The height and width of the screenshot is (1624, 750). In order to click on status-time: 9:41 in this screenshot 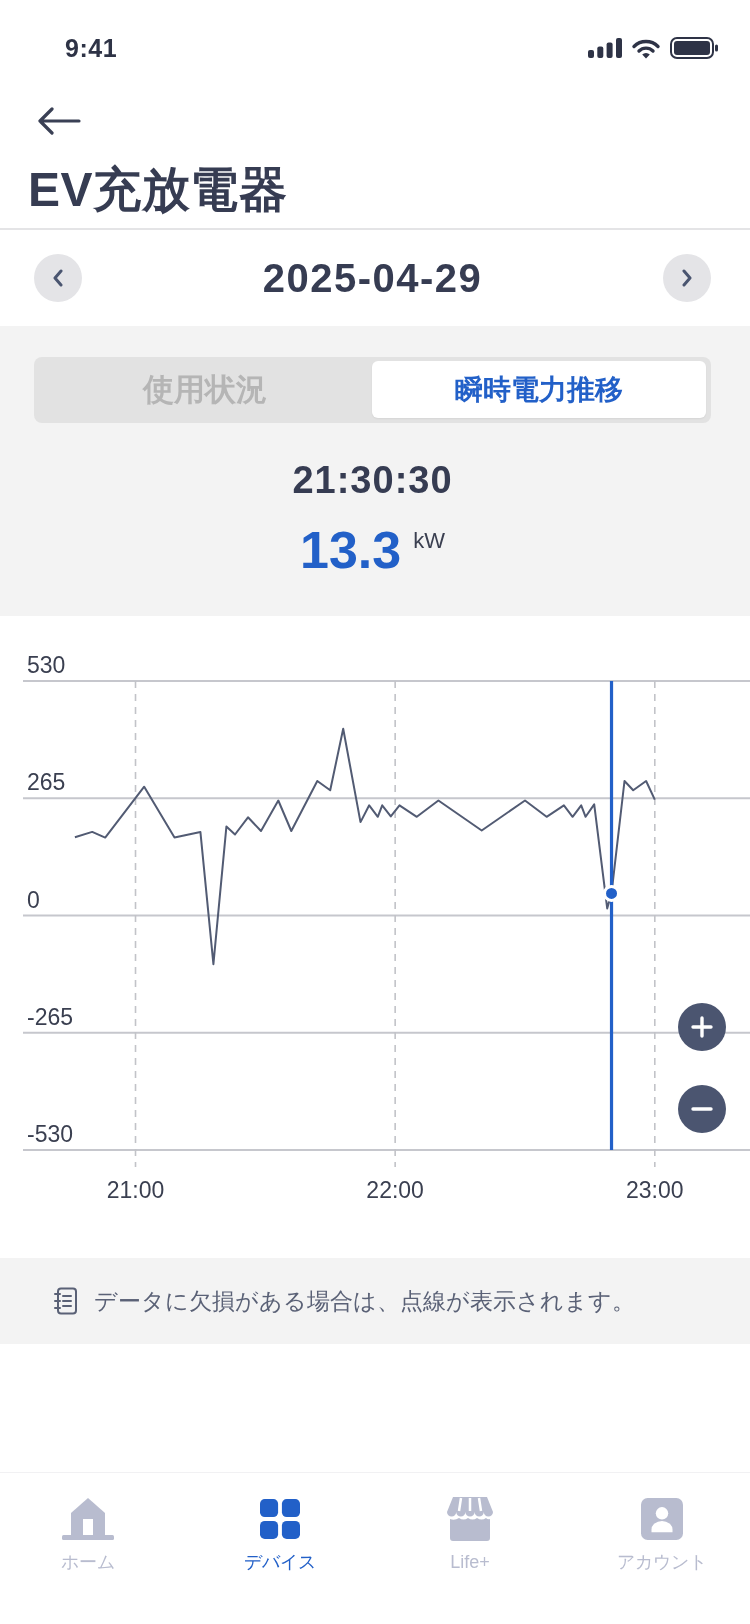, I will do `click(91, 48)`.